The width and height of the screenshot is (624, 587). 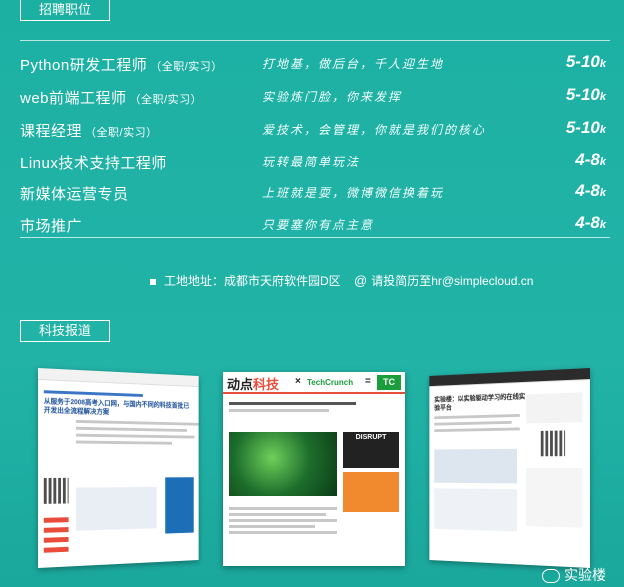 What do you see at coordinates (73, 98) in the screenshot?
I see `job-name: web前端工程师` at bounding box center [73, 98].